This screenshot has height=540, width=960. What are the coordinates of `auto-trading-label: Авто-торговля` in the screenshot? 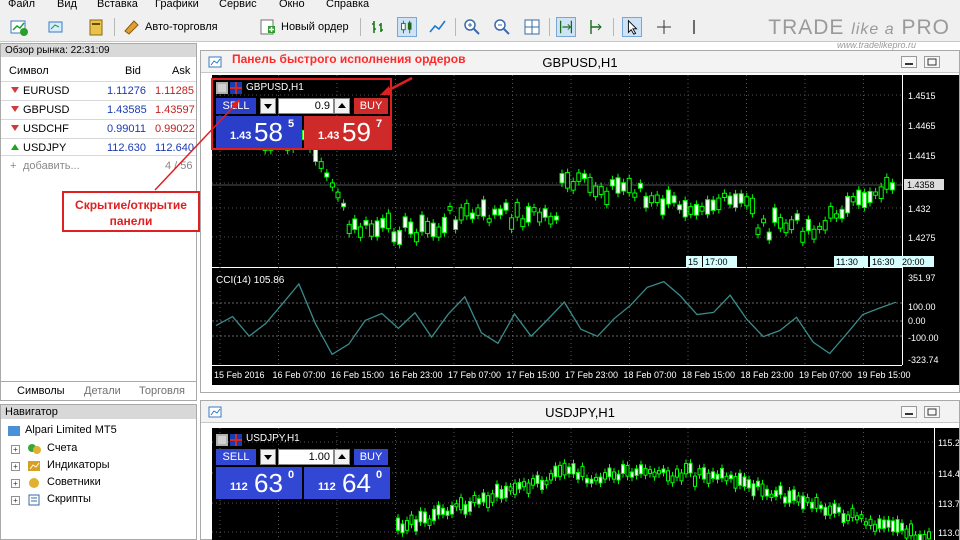 It's located at (181, 27).